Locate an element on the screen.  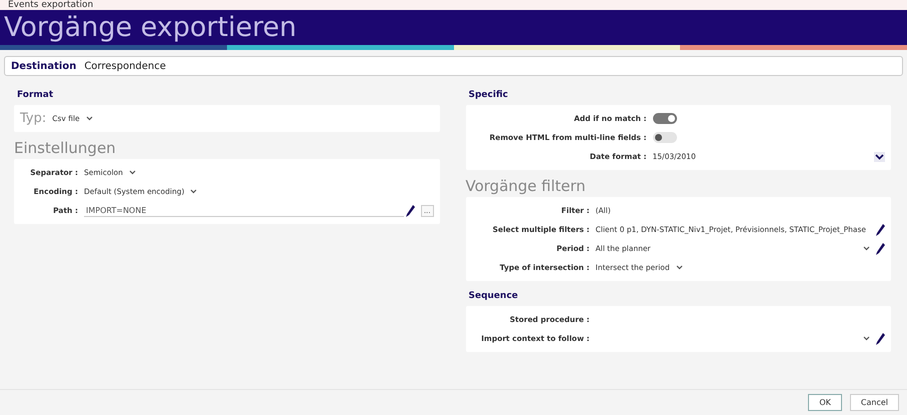
section-heading: Einstellungen is located at coordinates (65, 148).